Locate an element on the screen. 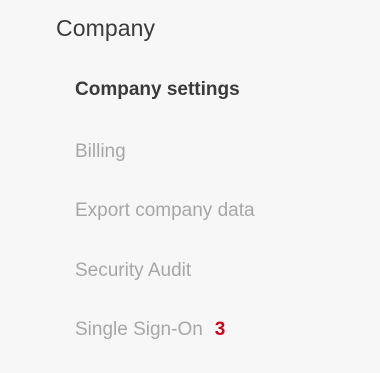  nav-item-security-audit: Security Audit is located at coordinates (133, 271).